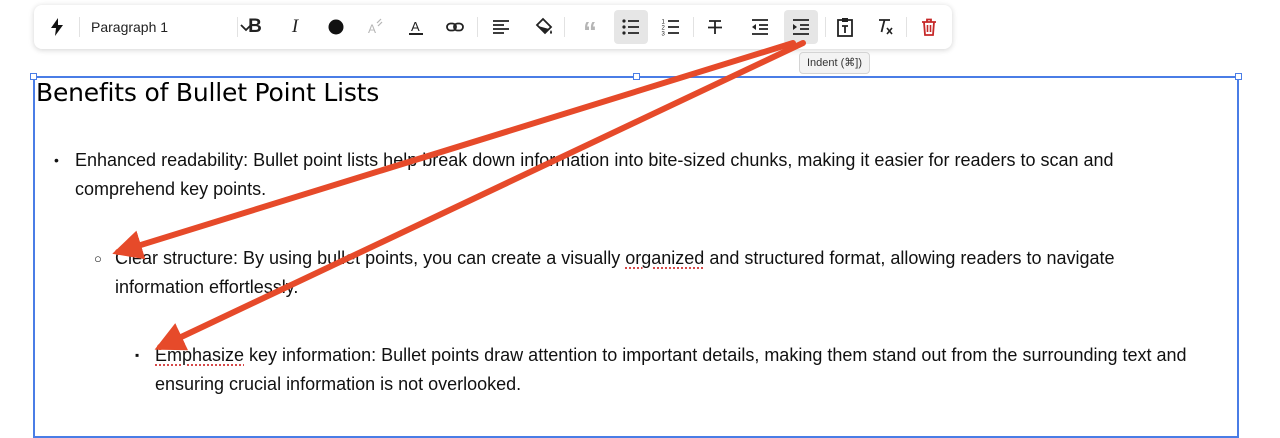 This screenshot has width=1280, height=438. I want to click on align-left-button, so click(501, 27).